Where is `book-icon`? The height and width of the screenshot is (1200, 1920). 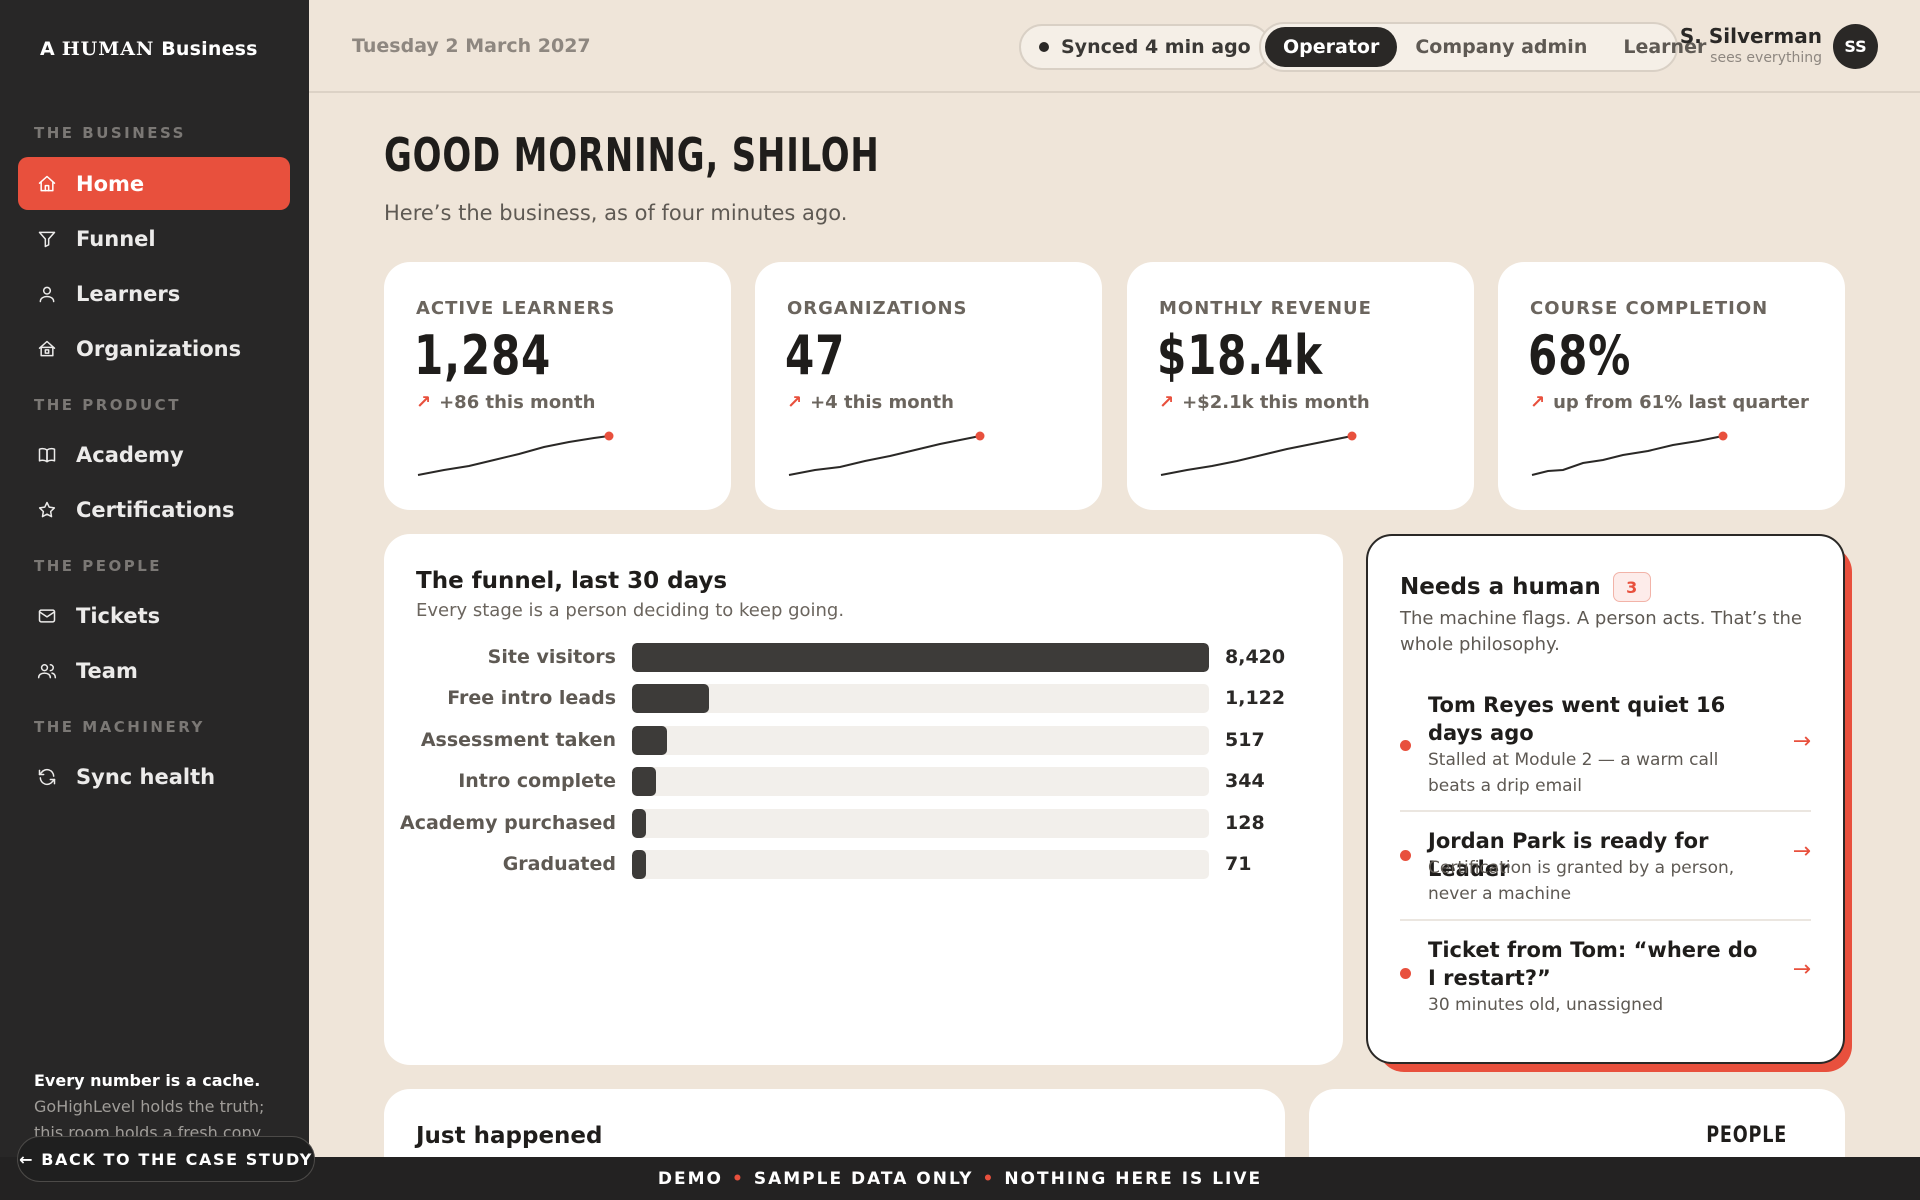
book-icon is located at coordinates (47, 455).